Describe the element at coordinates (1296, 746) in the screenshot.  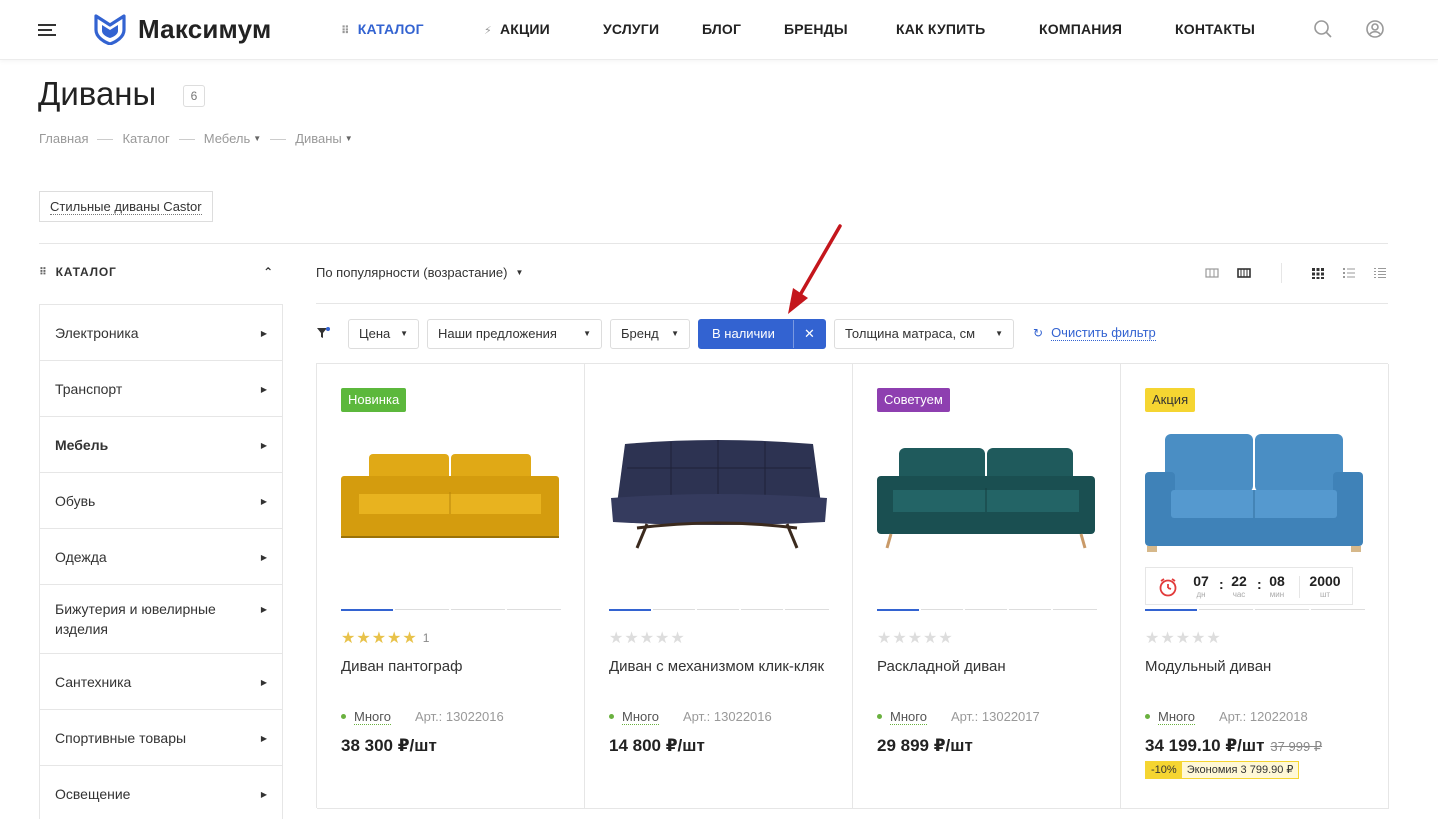
I see `old-price: 37 999 ₽` at that location.